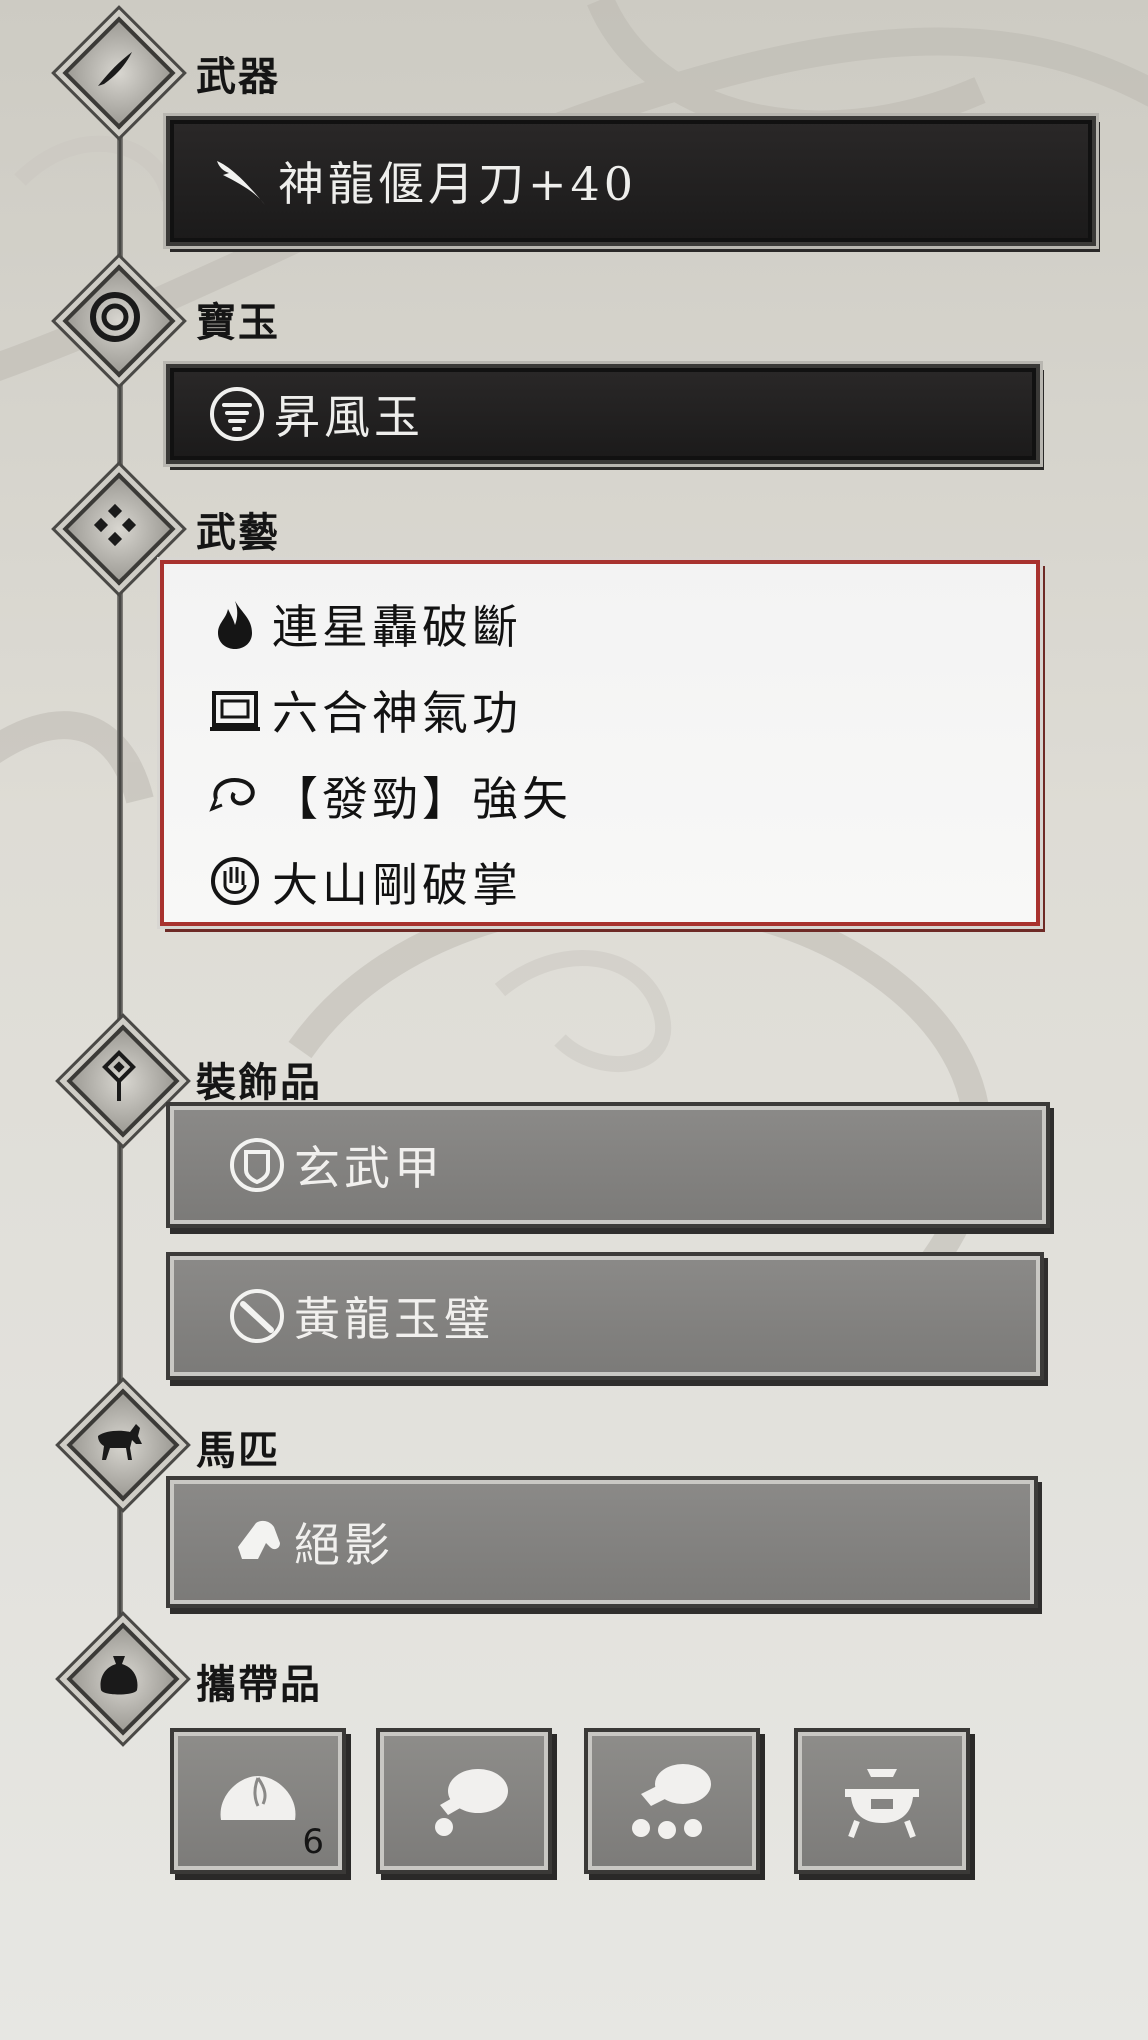 The image size is (1148, 2040). What do you see at coordinates (238, 532) in the screenshot?
I see `martial-arts-section-label: 武藝` at bounding box center [238, 532].